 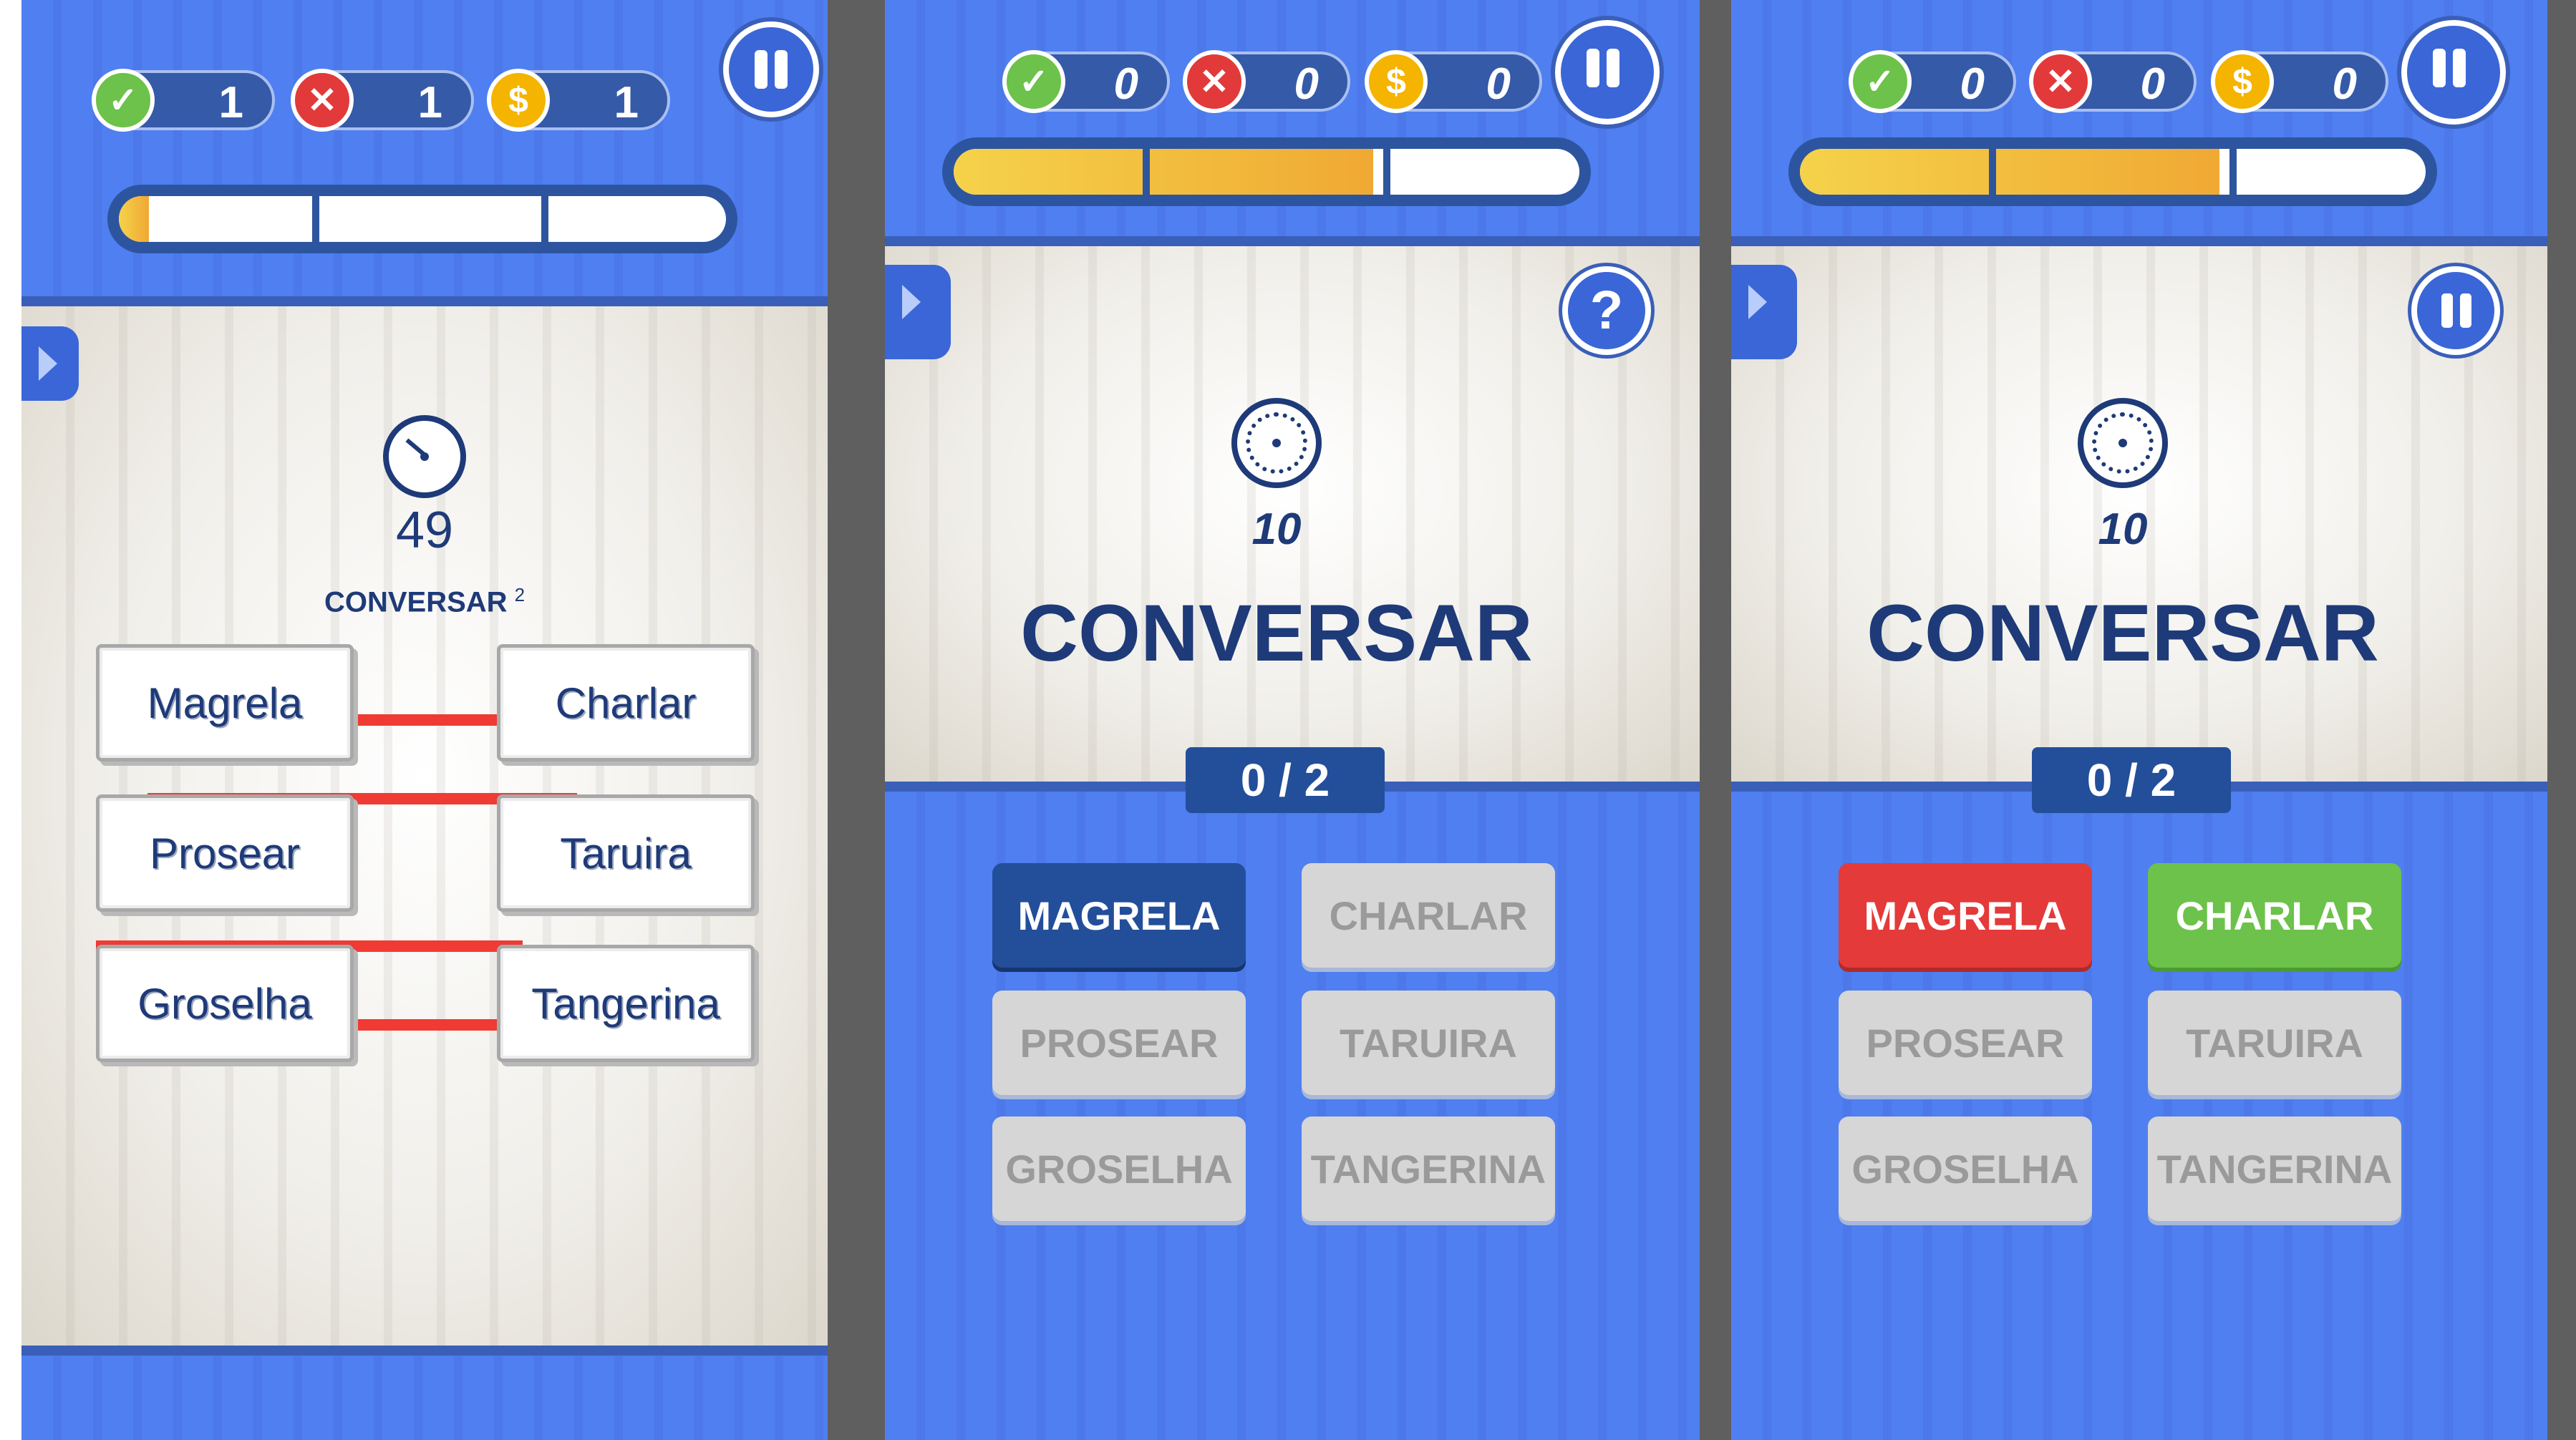 What do you see at coordinates (225, 1003) in the screenshot?
I see `left-word-card: Groselha` at bounding box center [225, 1003].